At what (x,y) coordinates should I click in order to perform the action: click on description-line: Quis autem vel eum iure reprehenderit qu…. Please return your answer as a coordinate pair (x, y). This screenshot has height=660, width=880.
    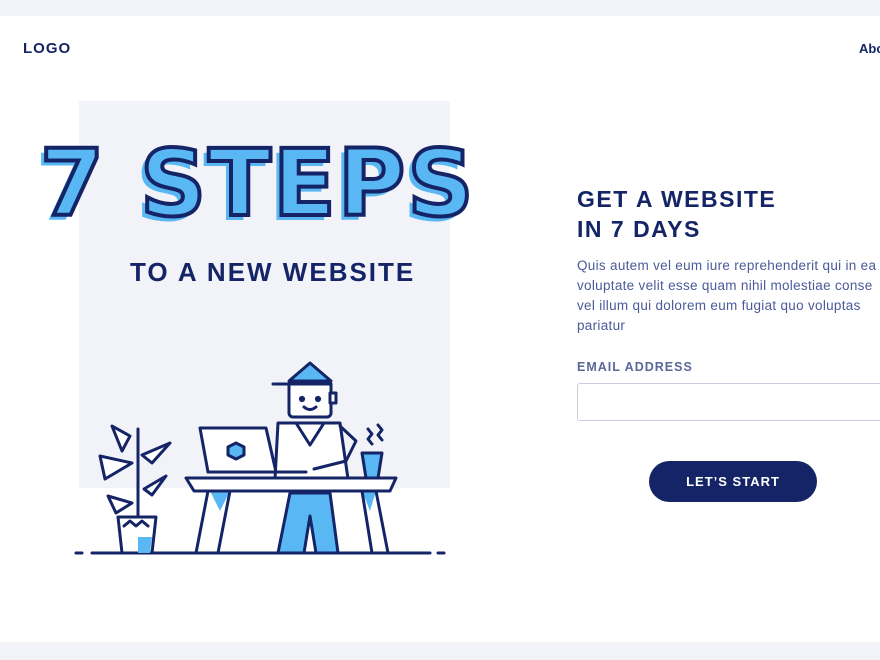
    Looking at the image, I should click on (727, 265).